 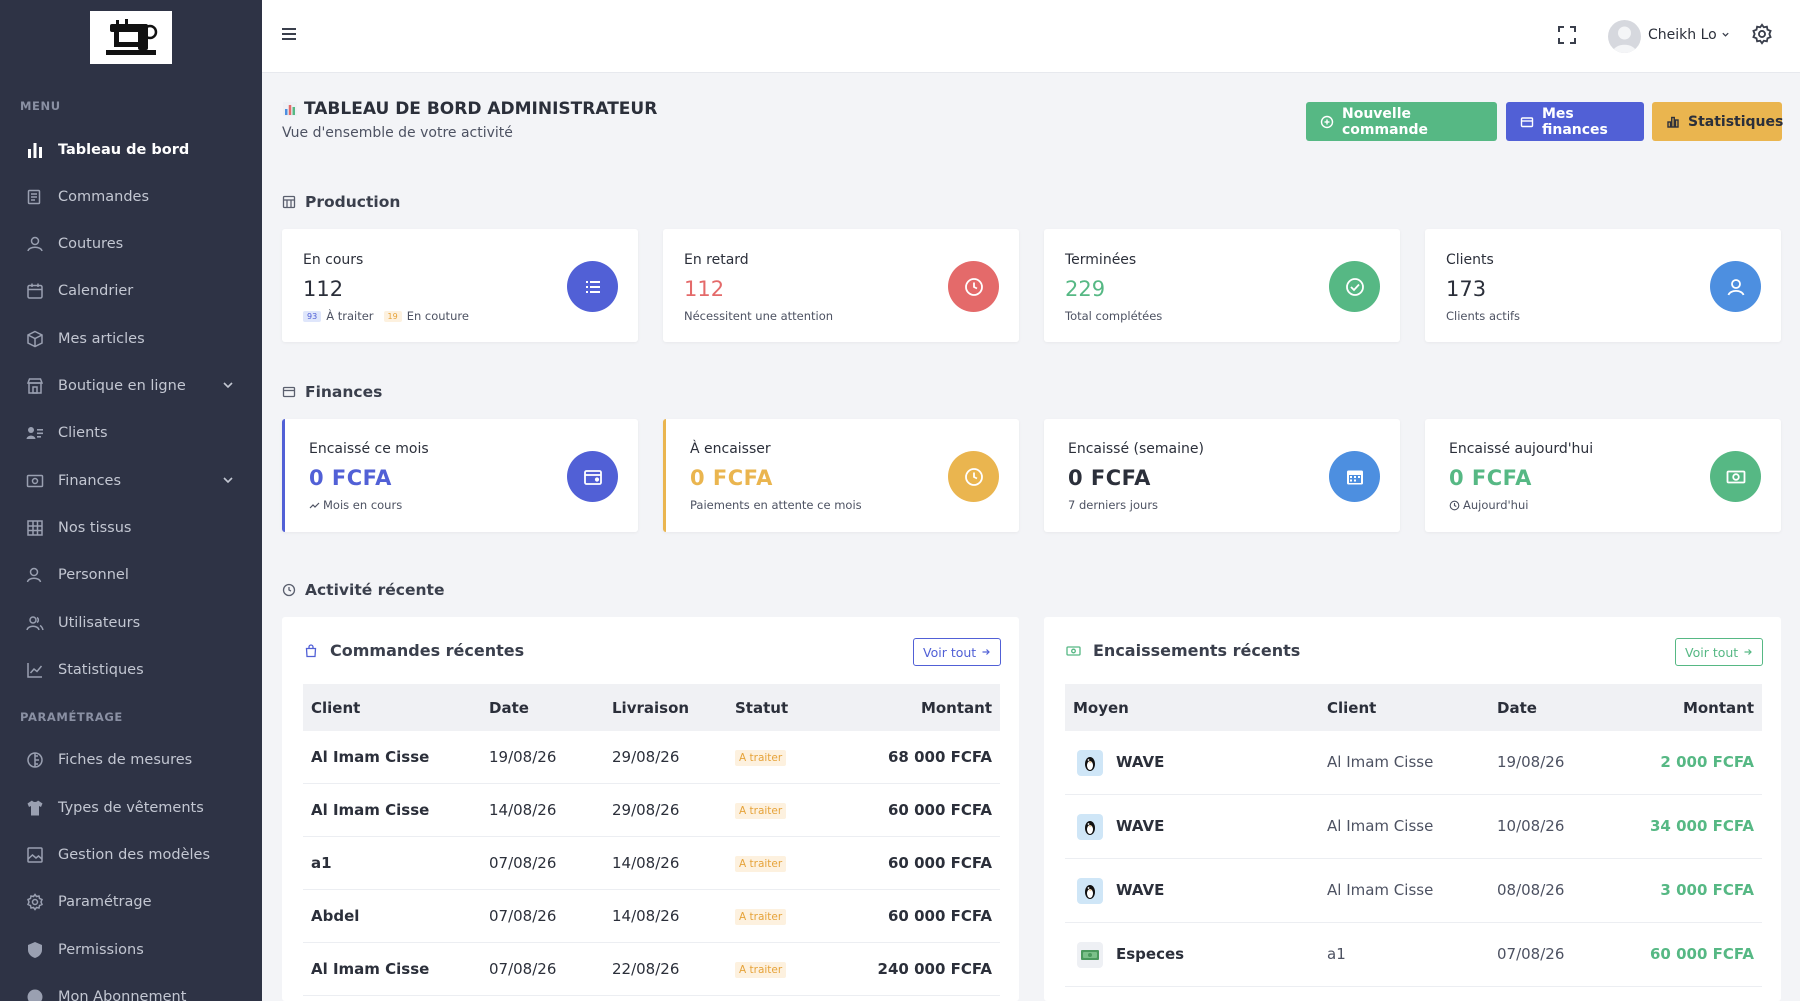 I want to click on sidebar-item-models: Gestion des modèles, so click(x=131, y=855).